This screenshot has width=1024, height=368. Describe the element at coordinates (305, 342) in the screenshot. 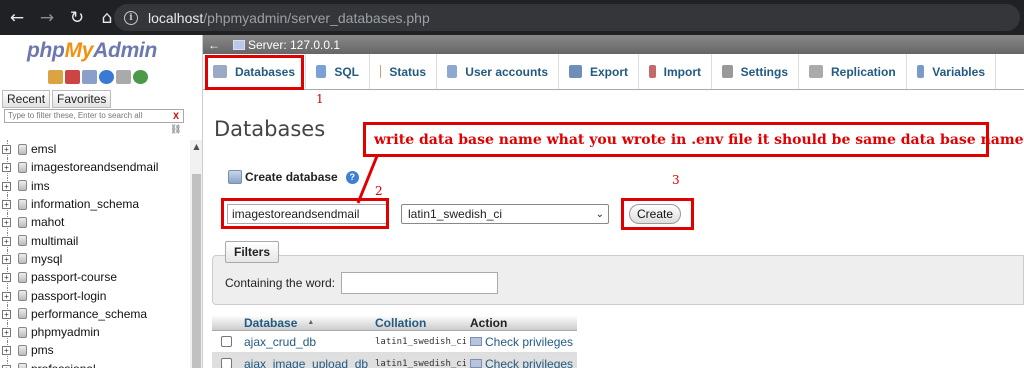

I see `database-name-link: ajax_crud_db` at that location.